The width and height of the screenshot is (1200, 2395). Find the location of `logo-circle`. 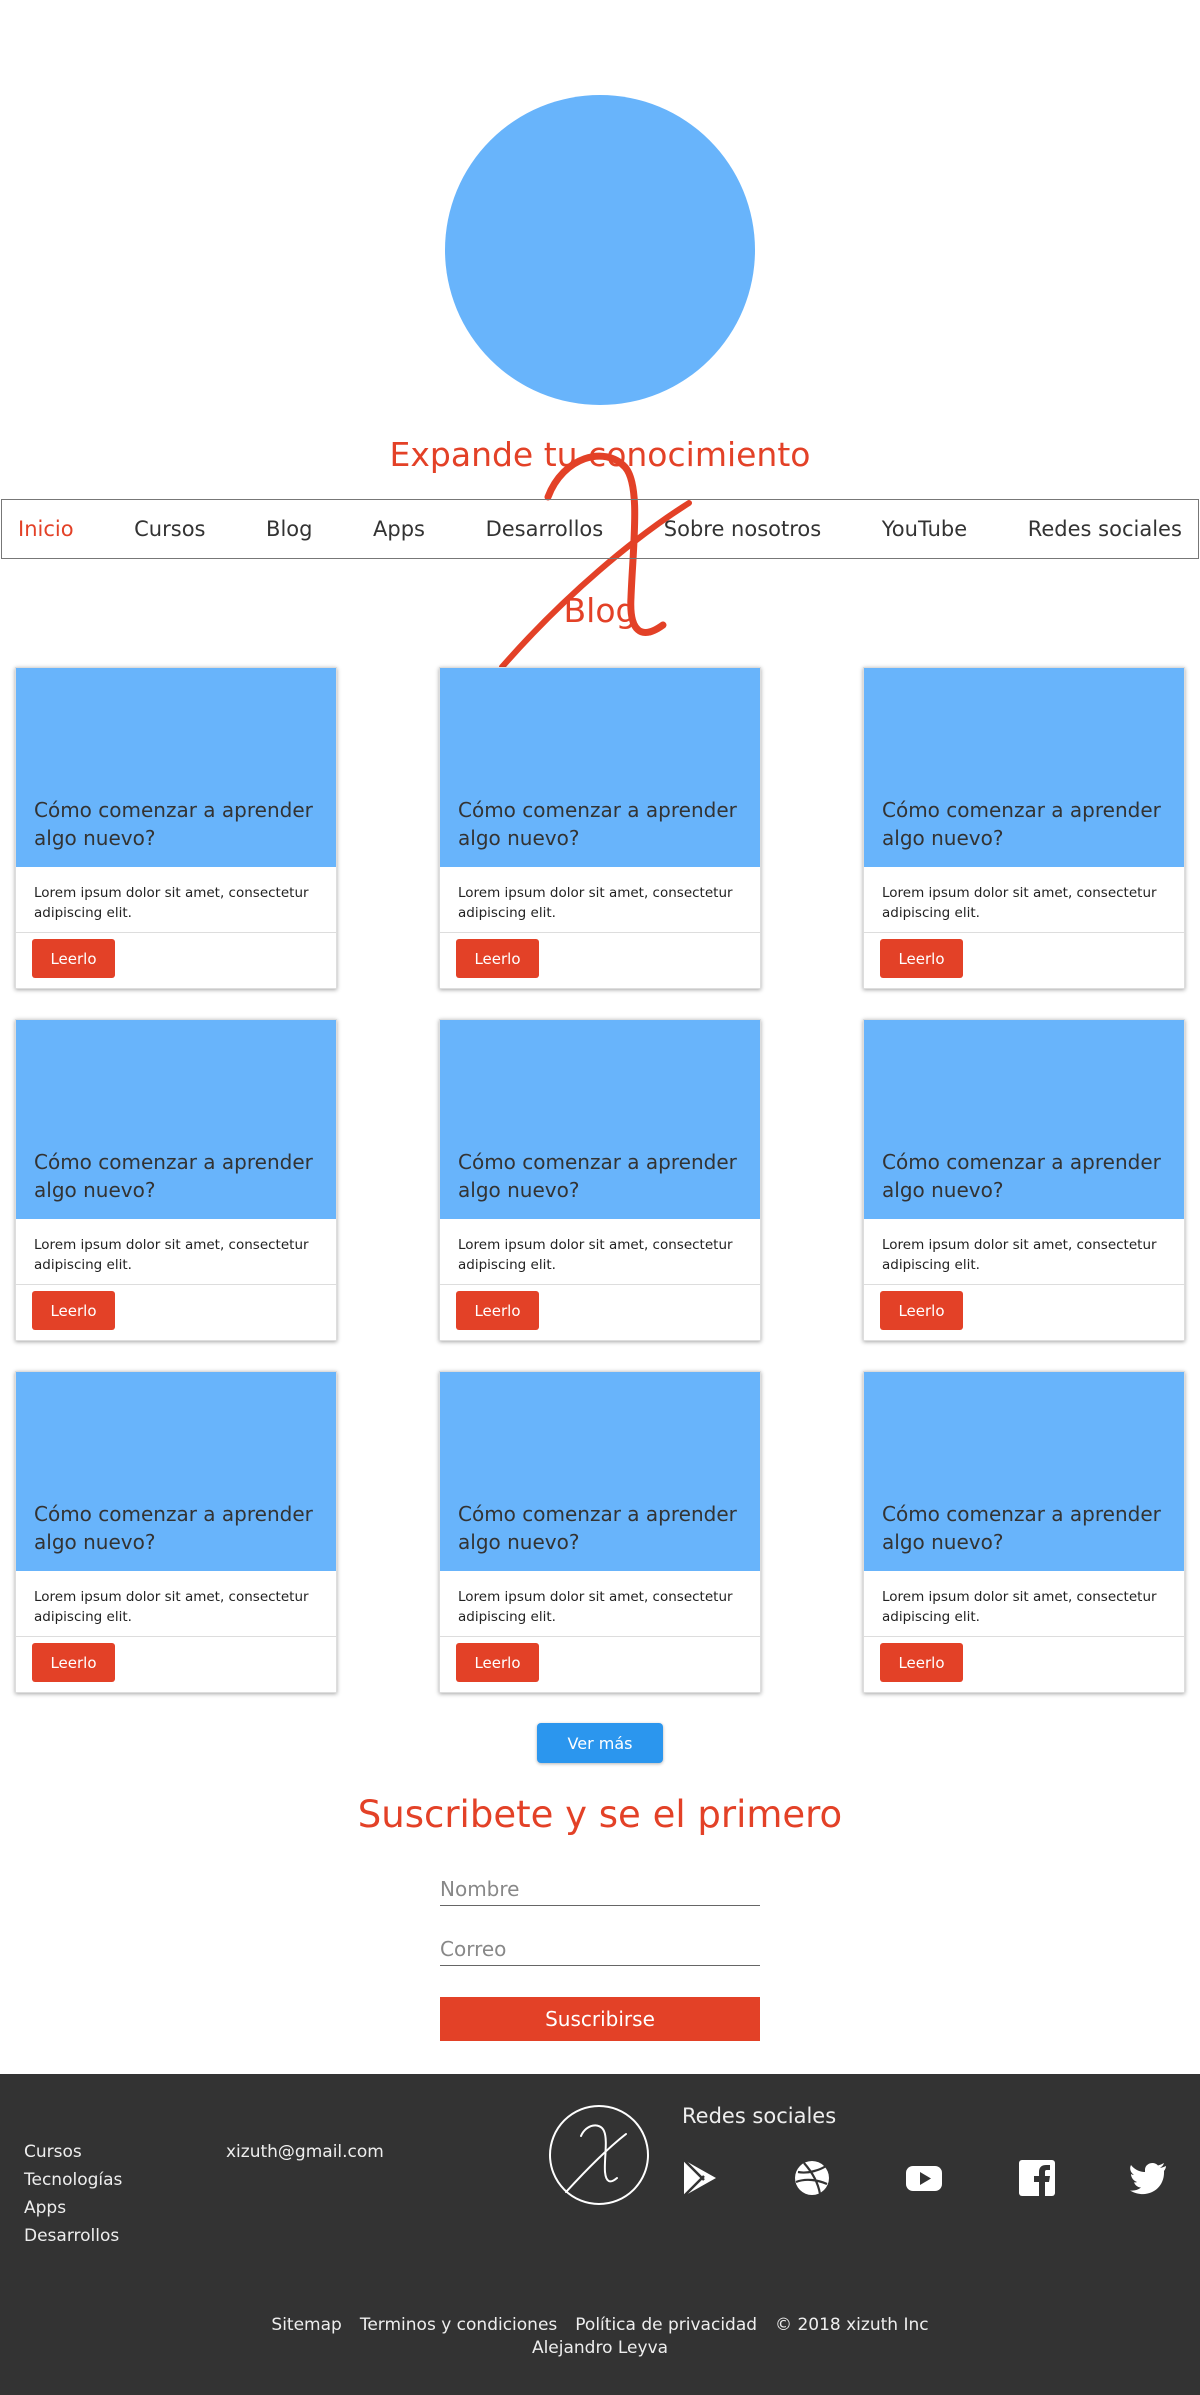

logo-circle is located at coordinates (600, 250).